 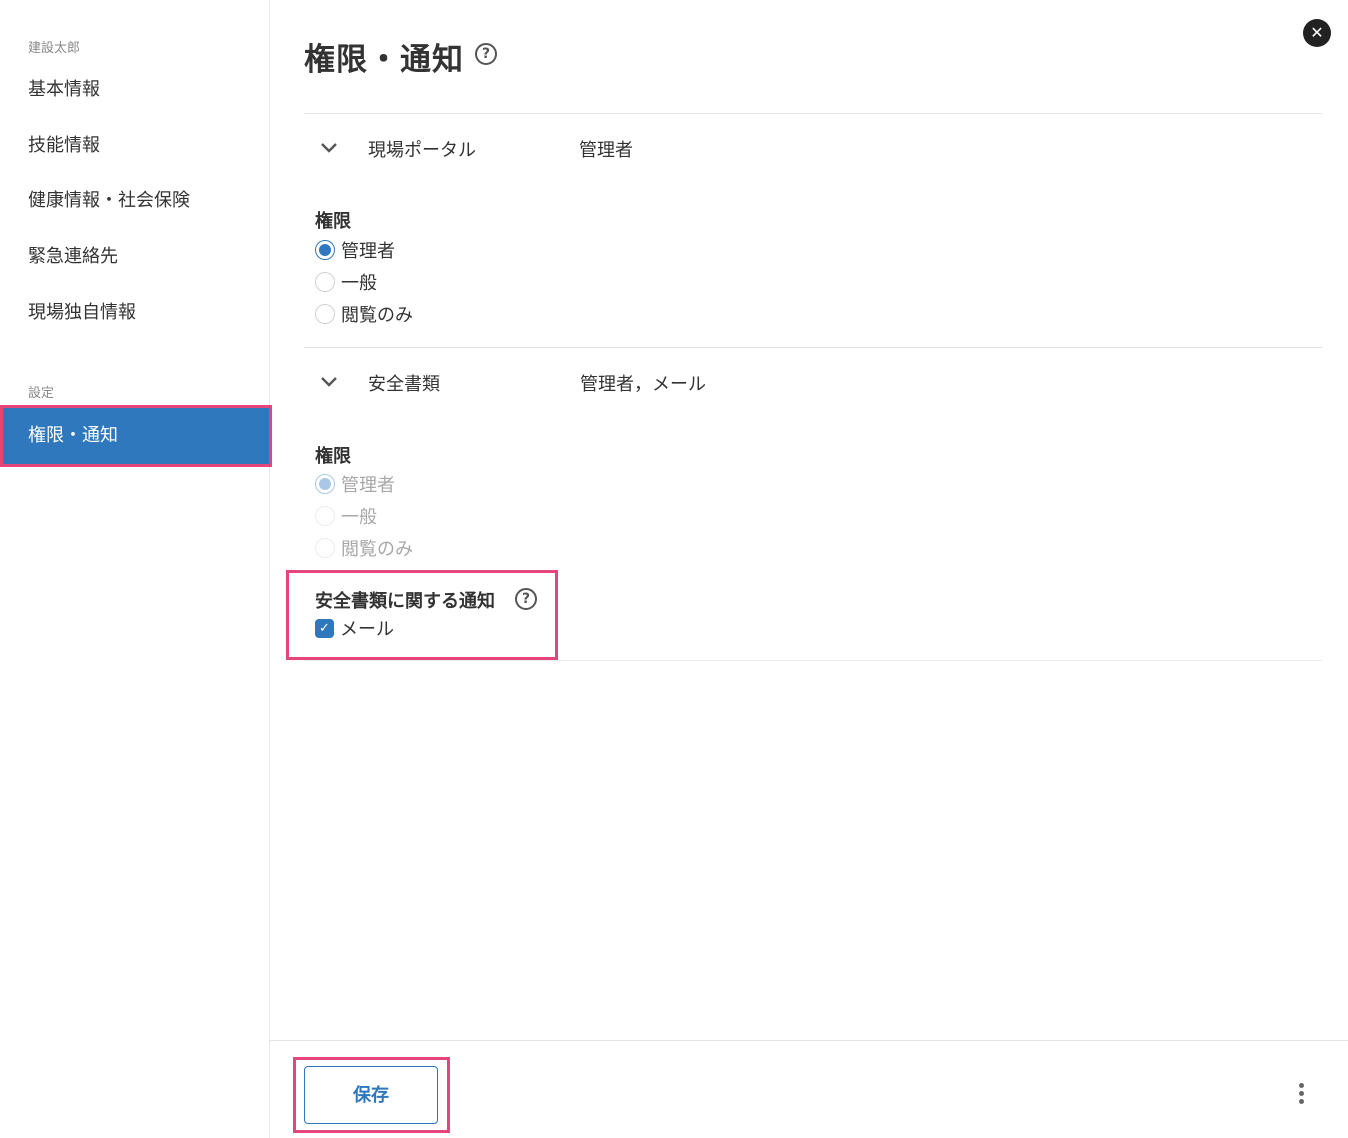 What do you see at coordinates (1302, 1094) in the screenshot?
I see `more-options-icon` at bounding box center [1302, 1094].